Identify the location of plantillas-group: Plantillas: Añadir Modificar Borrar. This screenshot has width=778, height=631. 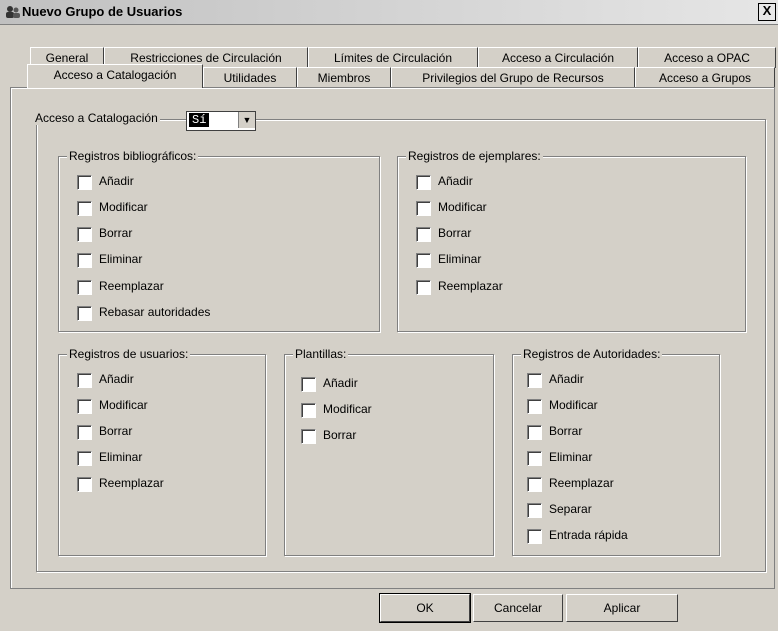
(389, 451).